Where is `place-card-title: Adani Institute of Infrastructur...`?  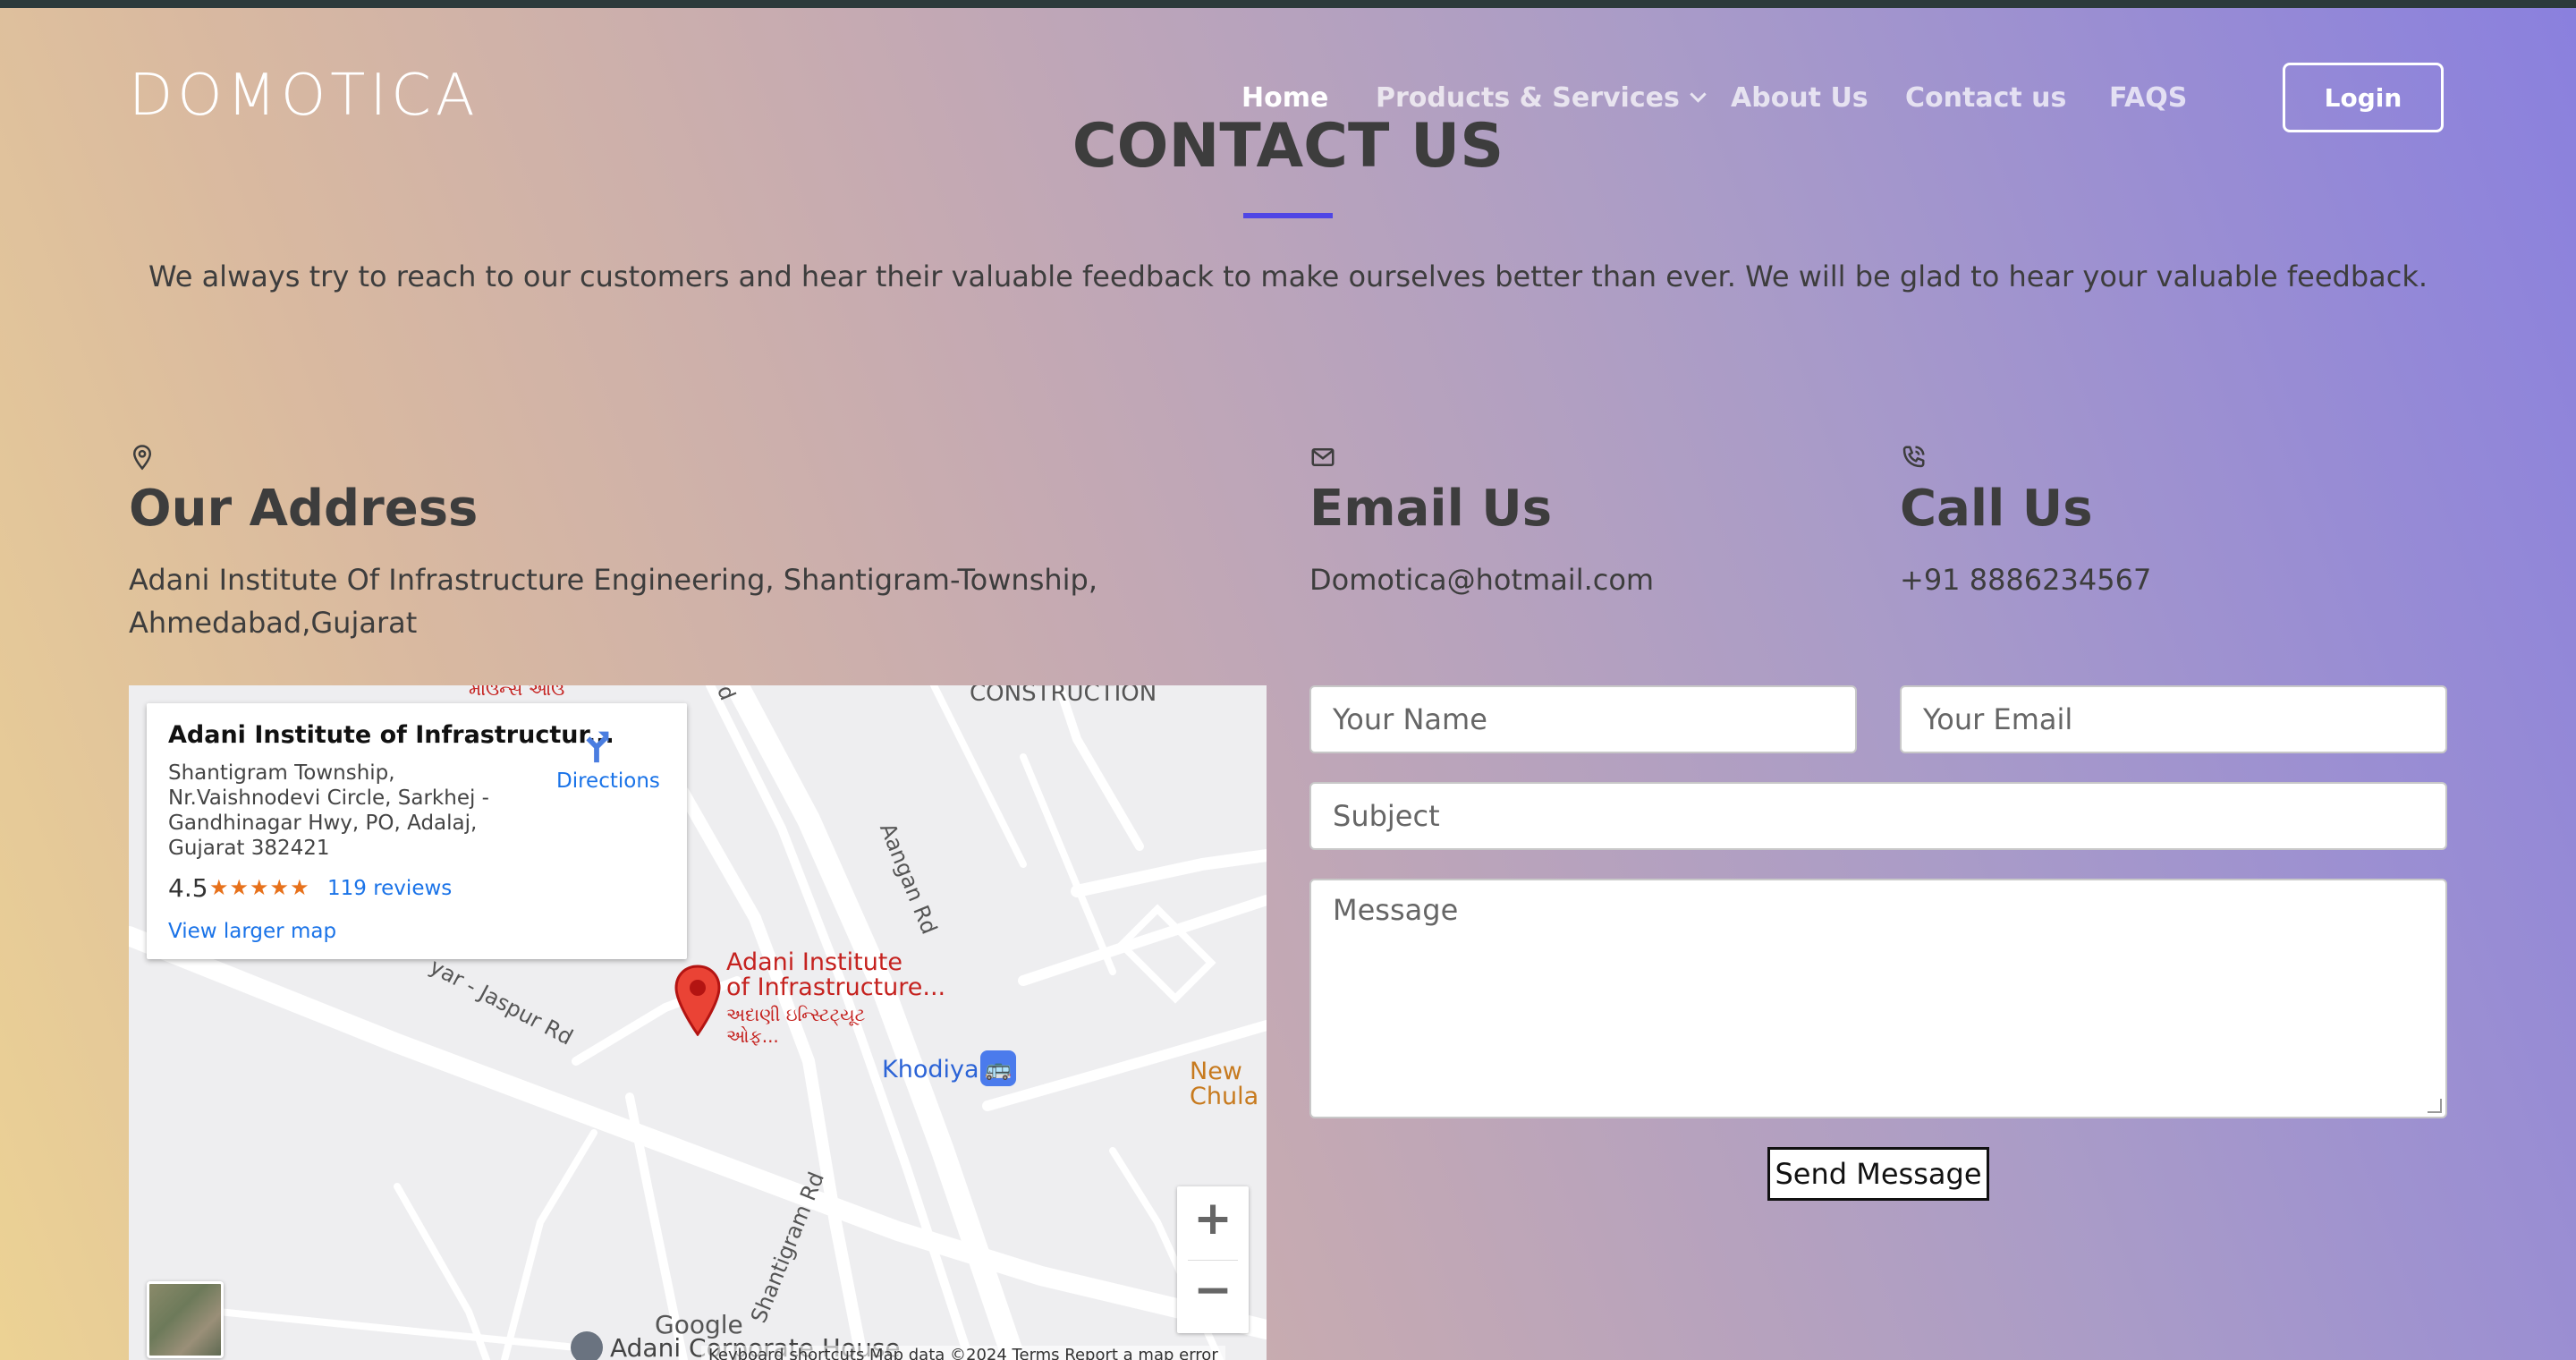
place-card-title: Adani Institute of Infrastructur... is located at coordinates (391, 735).